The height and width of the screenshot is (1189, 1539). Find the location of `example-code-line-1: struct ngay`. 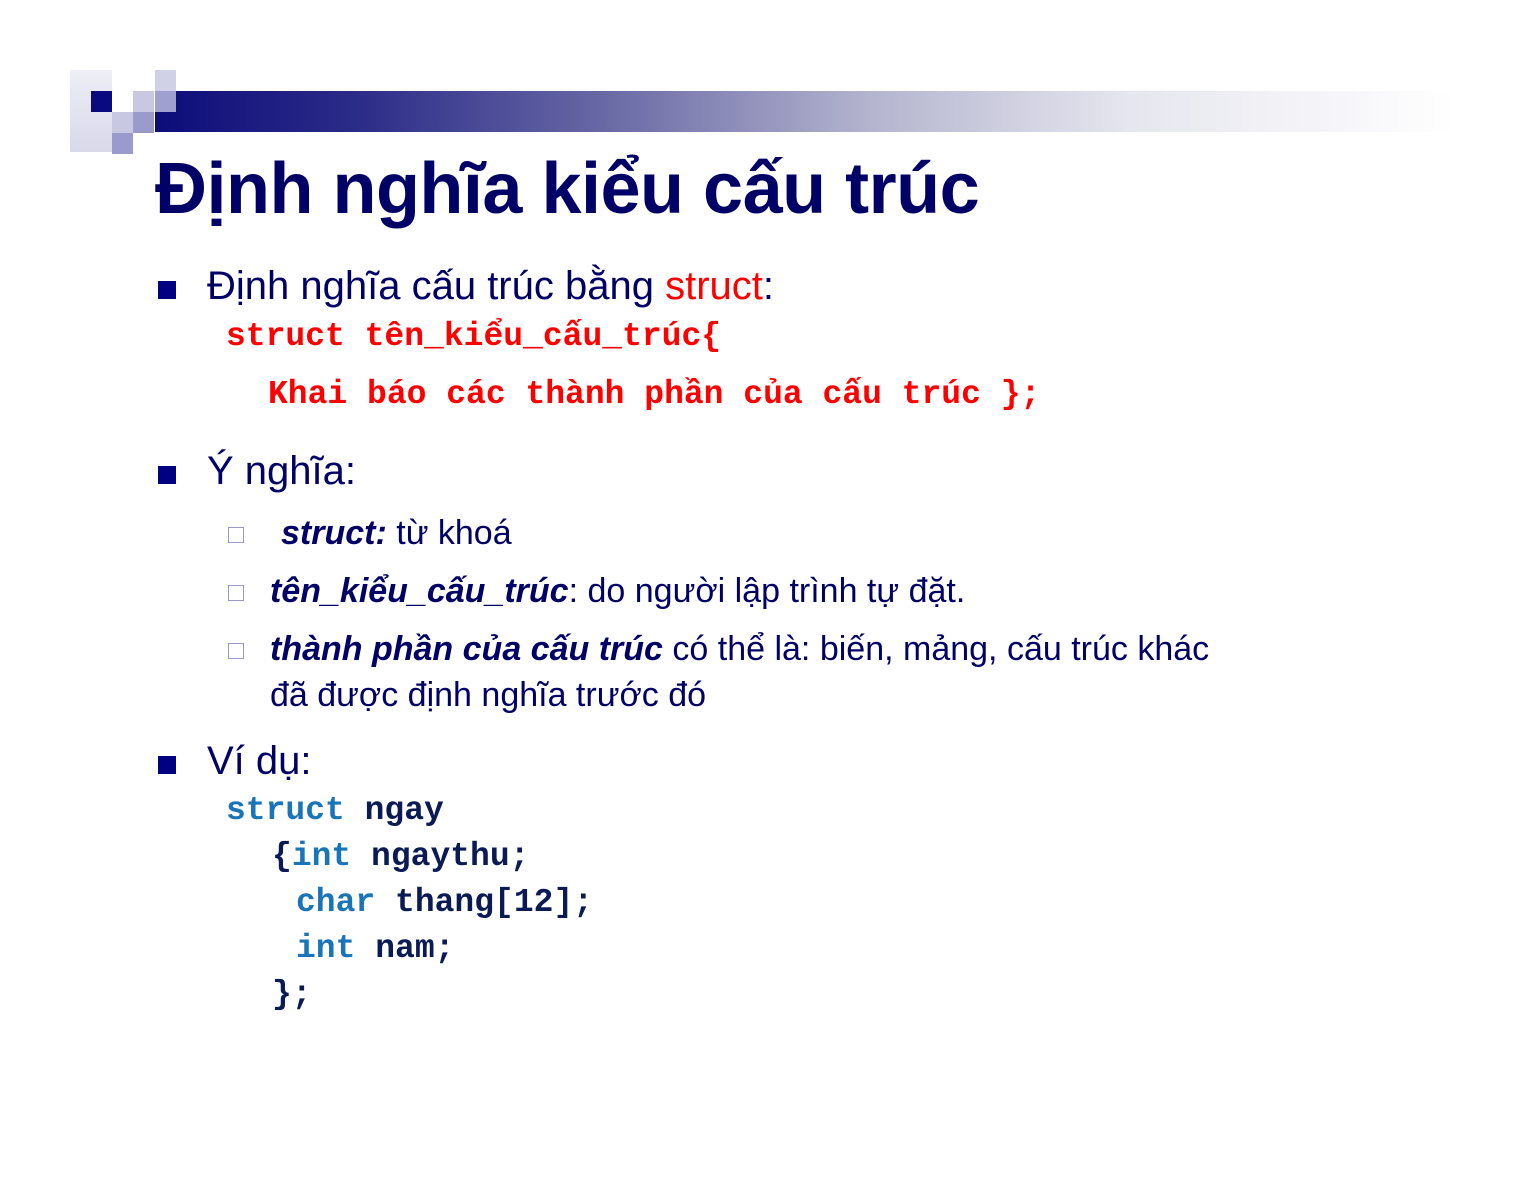

example-code-line-1: struct ngay is located at coordinates (335, 810).